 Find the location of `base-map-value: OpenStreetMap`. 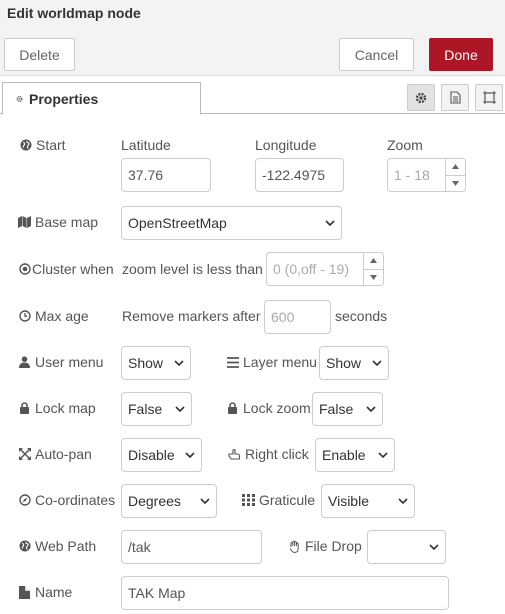

base-map-value: OpenStreetMap is located at coordinates (177, 223).